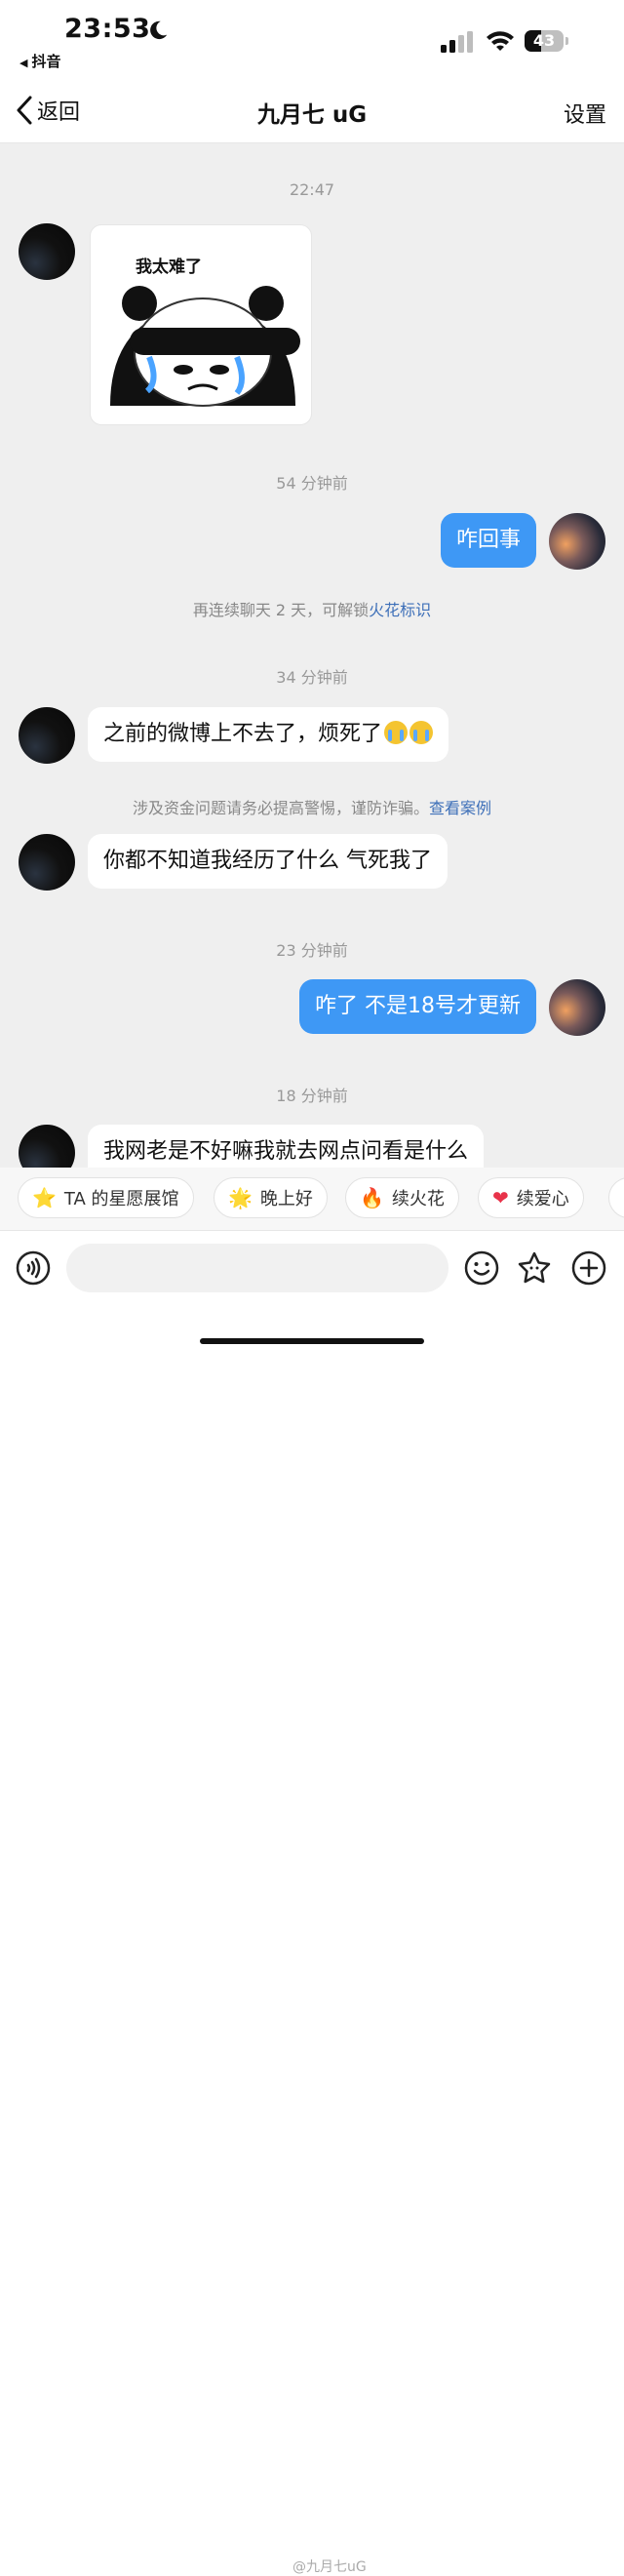 This screenshot has height=2576, width=624. I want to click on star-icon: ⭐, so click(44, 1197).